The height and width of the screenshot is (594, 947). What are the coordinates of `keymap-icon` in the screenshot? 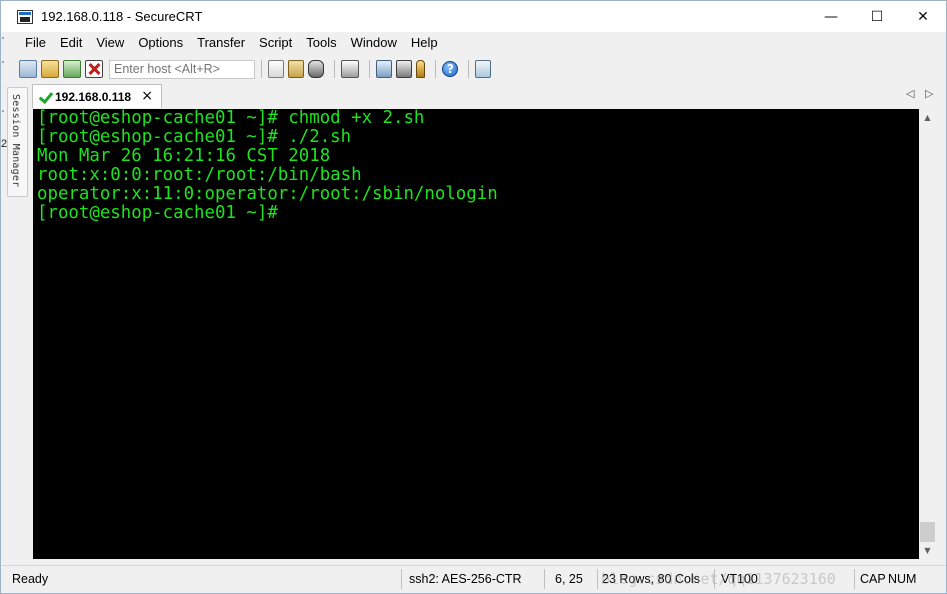 It's located at (420, 69).